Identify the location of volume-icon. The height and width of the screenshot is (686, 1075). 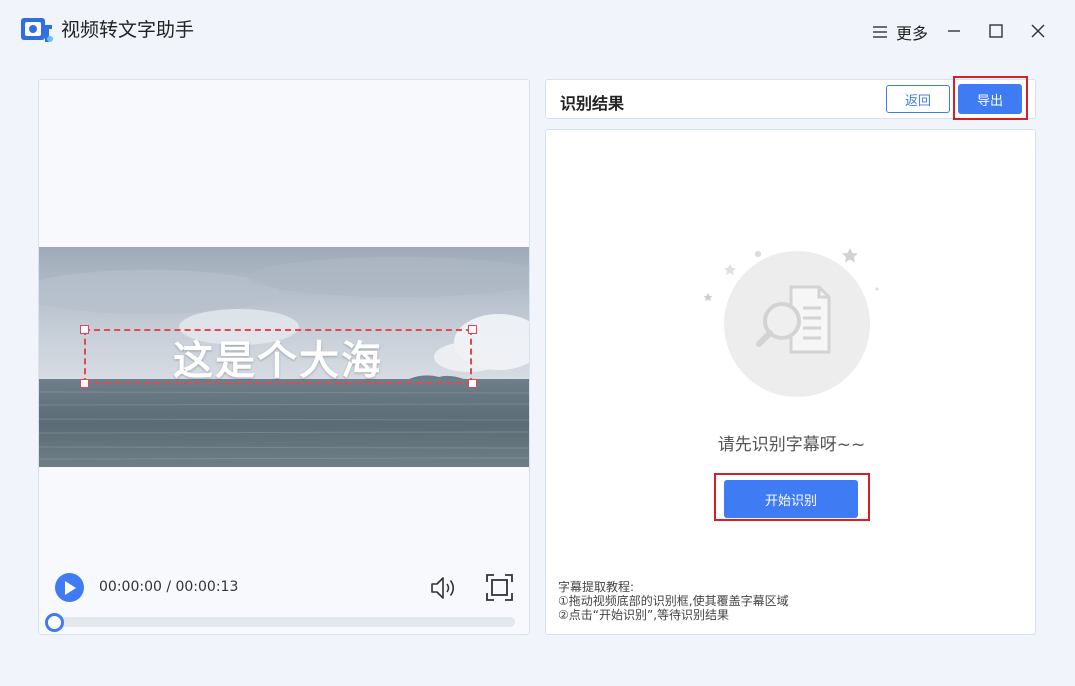
(443, 588).